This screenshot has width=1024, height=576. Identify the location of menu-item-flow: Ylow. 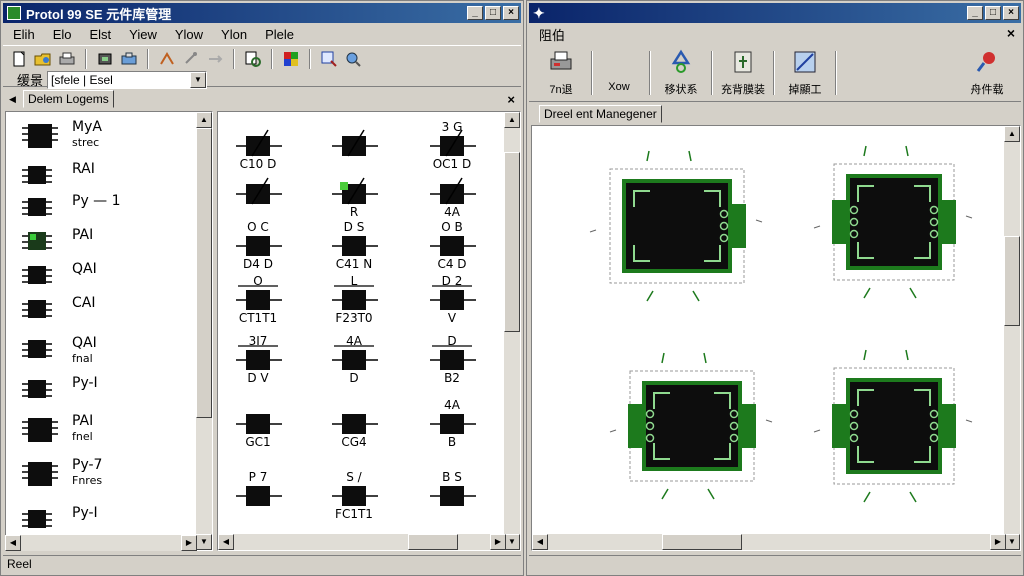
(189, 34).